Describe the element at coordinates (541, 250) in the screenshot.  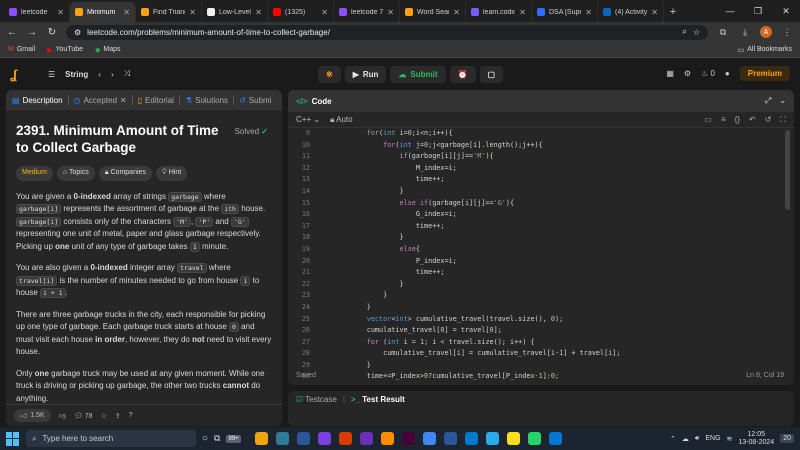
I see `code-line: 19 else{` at that location.